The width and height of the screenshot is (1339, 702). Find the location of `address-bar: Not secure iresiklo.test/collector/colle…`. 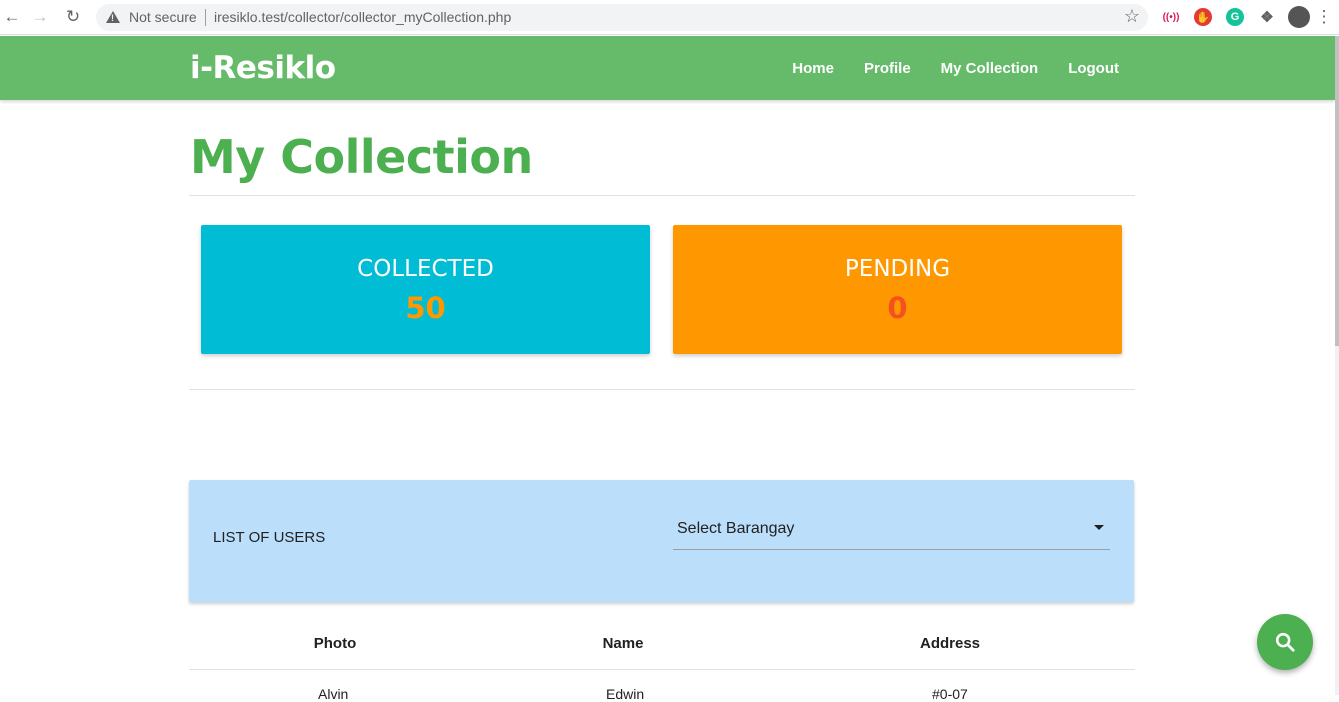

address-bar: Not secure iresiklo.test/collector/colle… is located at coordinates (622, 17).